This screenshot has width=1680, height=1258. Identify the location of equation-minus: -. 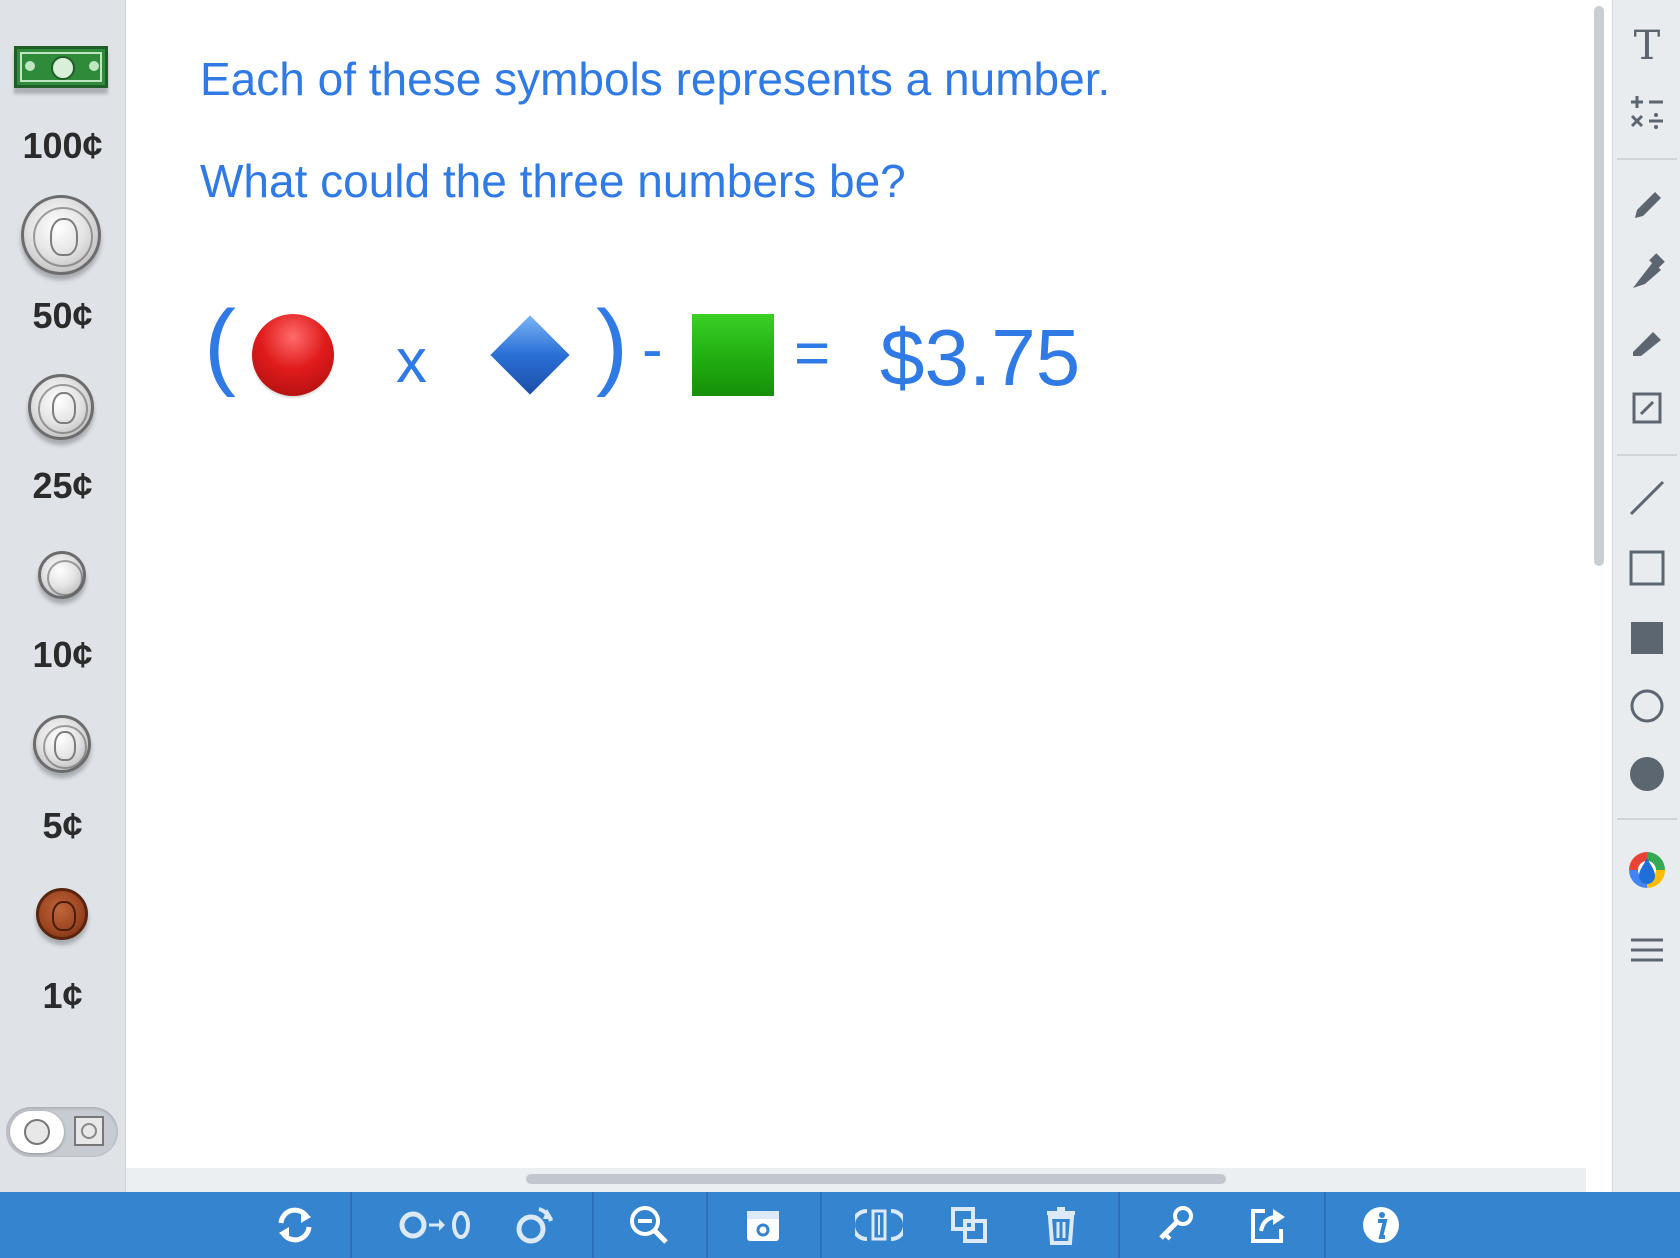
(652, 349).